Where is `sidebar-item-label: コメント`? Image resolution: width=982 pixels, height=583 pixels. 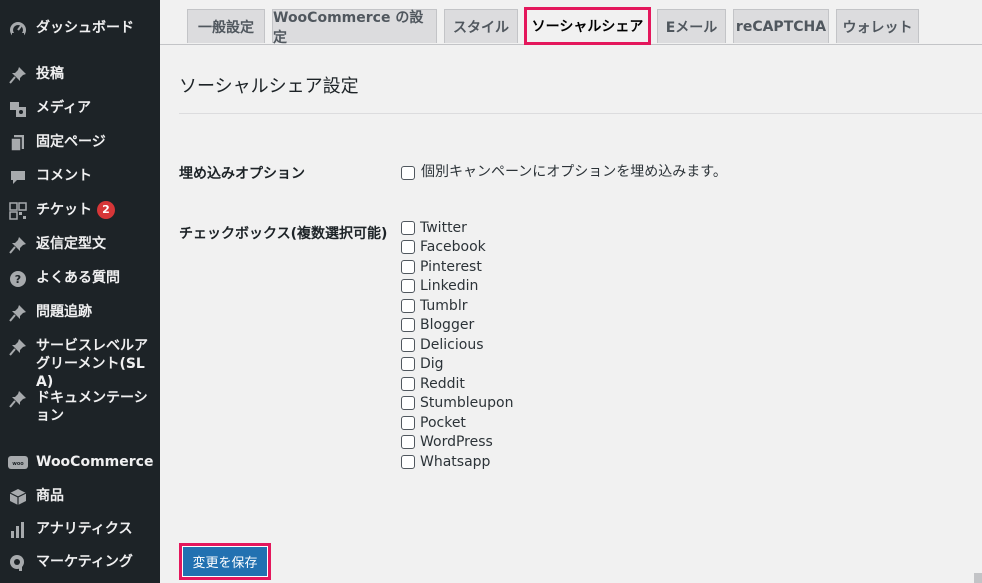 sidebar-item-label: コメント is located at coordinates (64, 176).